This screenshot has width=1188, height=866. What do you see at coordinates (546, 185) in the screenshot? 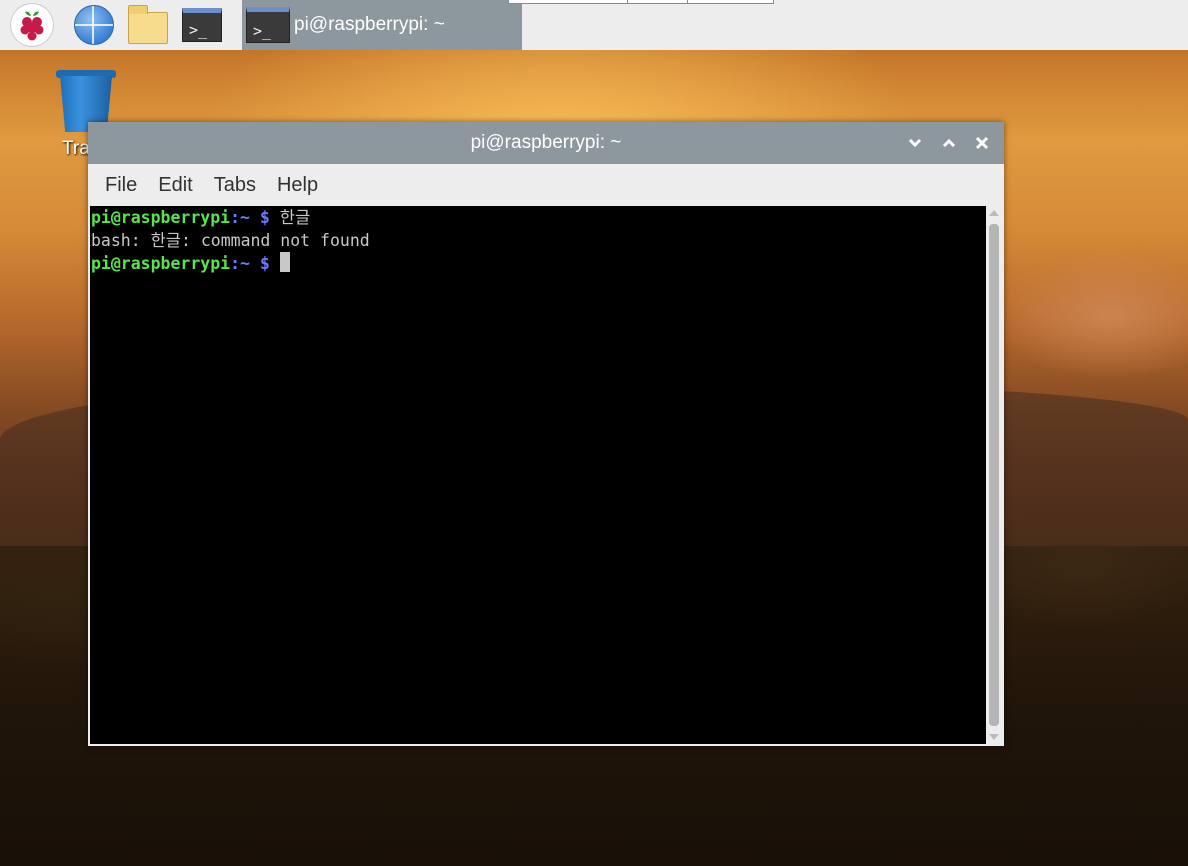
I see `menu-bar: File Edit Tabs Help` at bounding box center [546, 185].